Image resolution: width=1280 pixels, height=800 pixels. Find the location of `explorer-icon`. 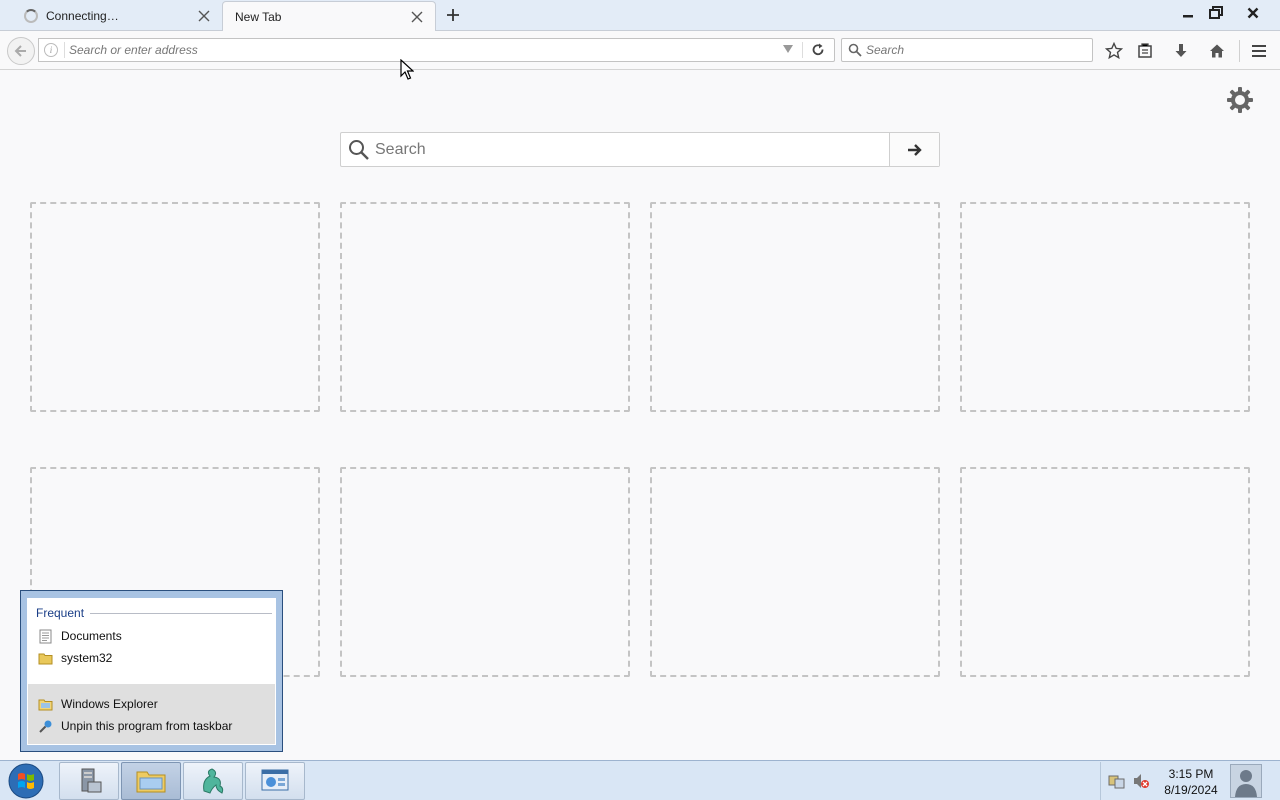

explorer-icon is located at coordinates (45, 704).